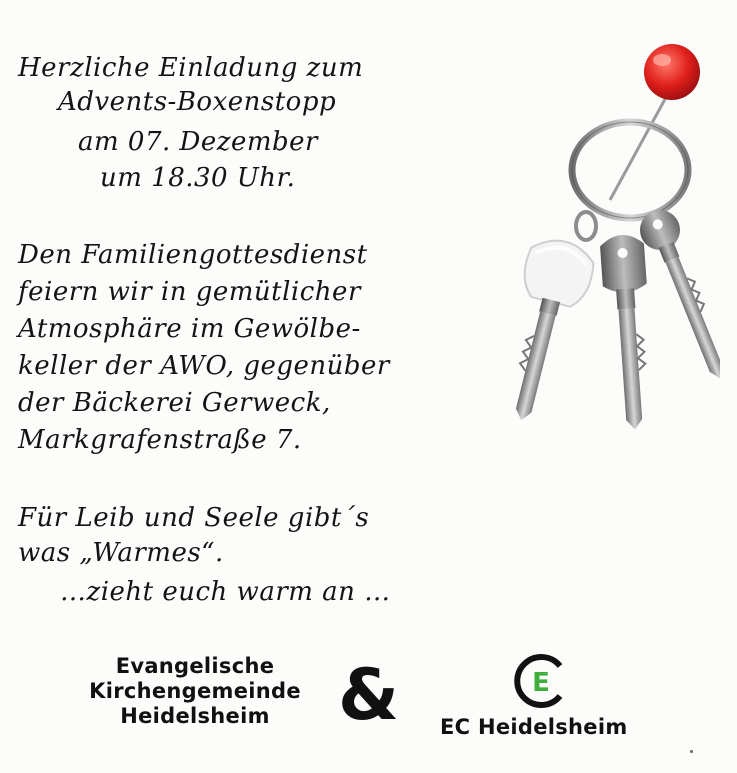 This screenshot has width=737, height=773. I want to click on key-right, so click(680, 294).